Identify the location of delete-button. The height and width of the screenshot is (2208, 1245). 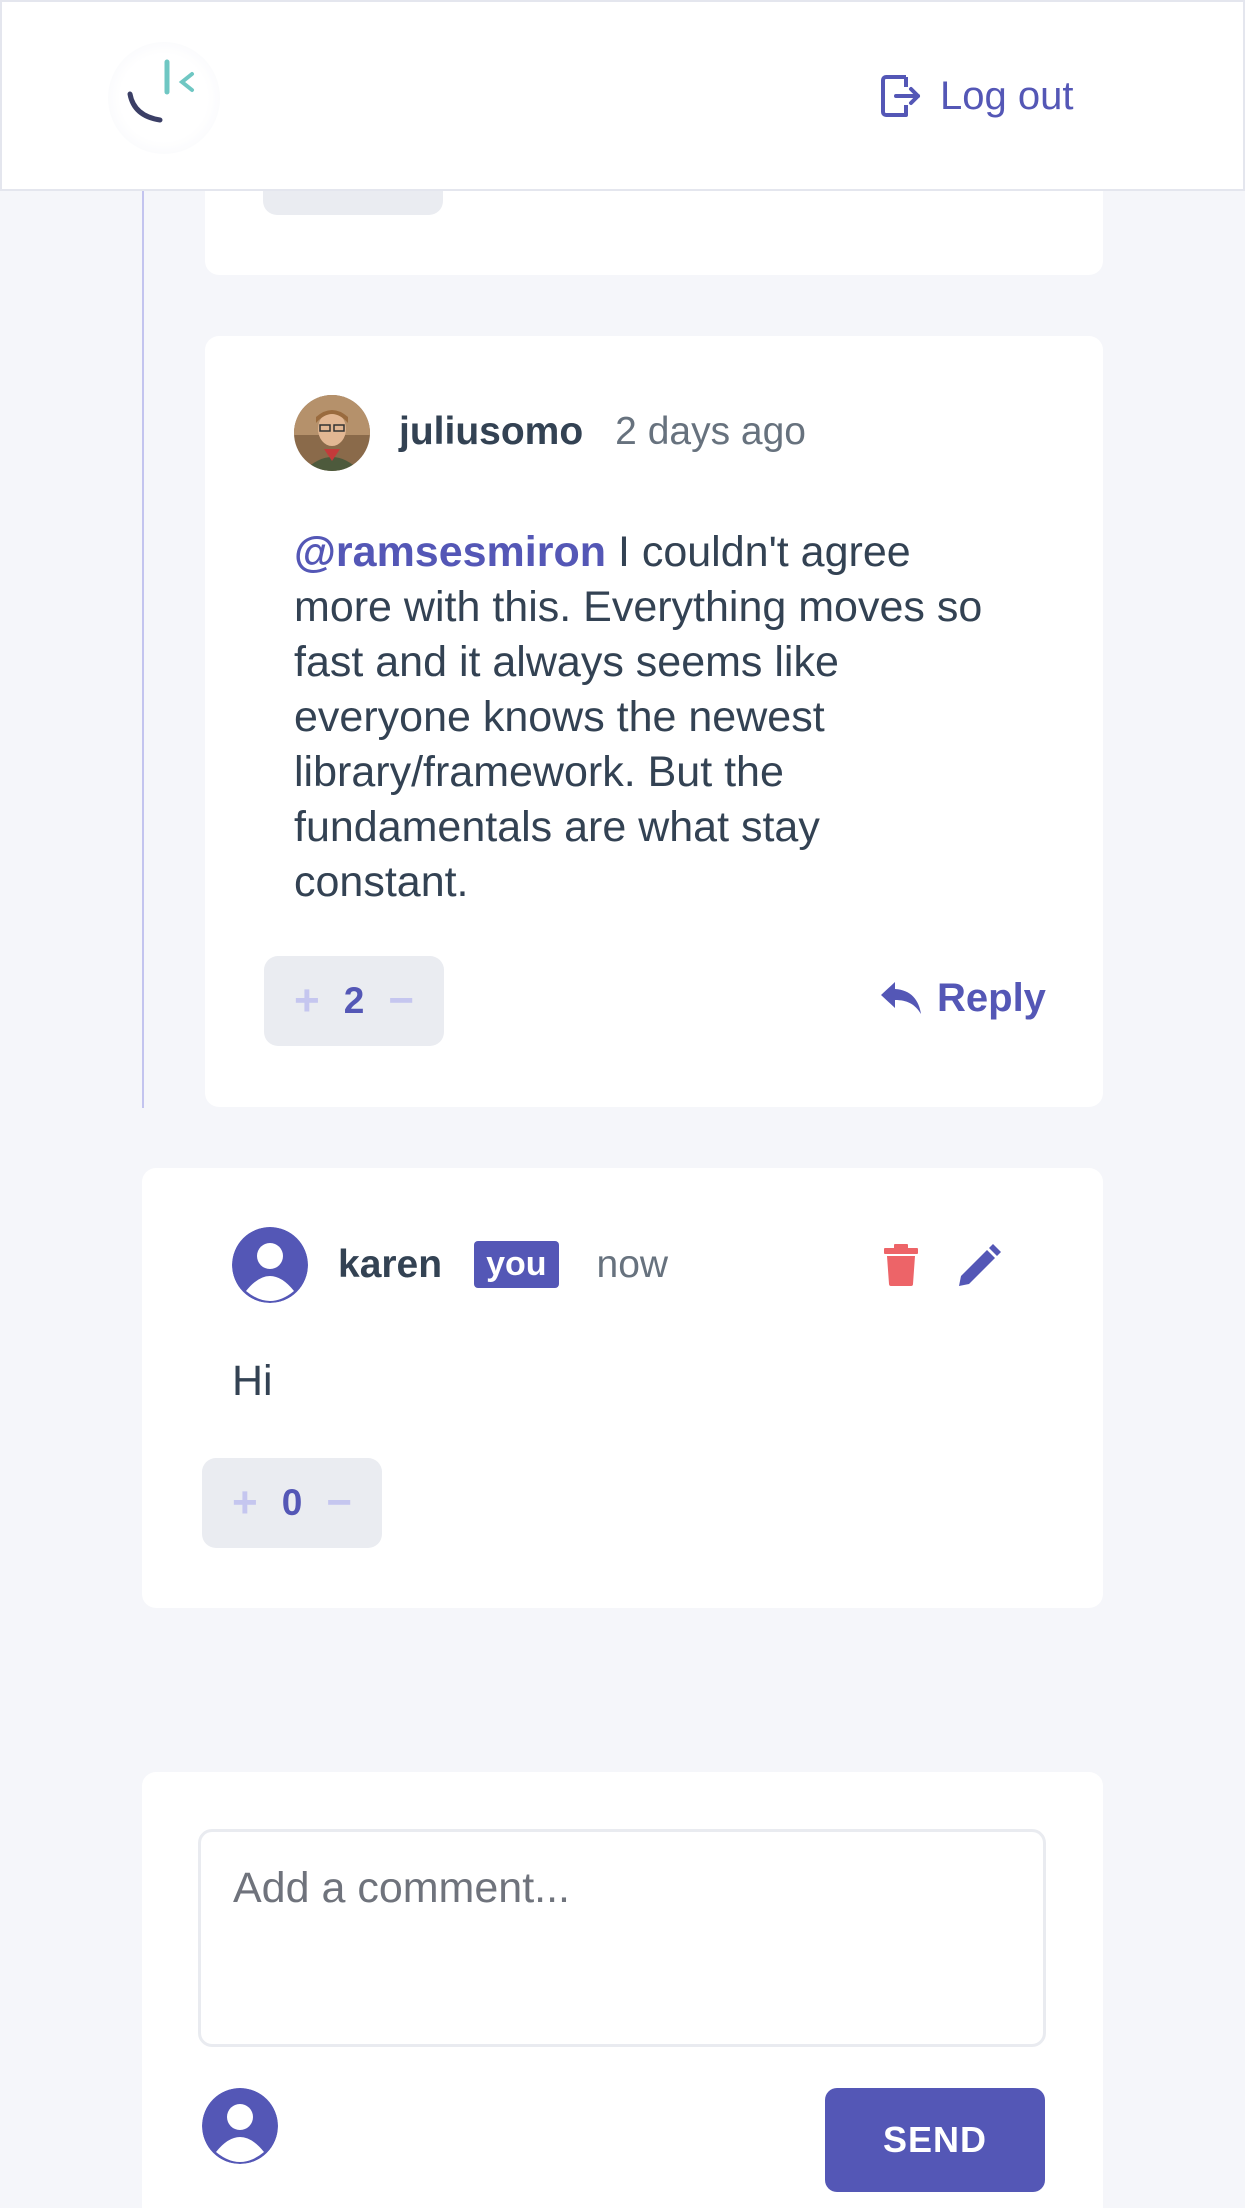
(901, 1267).